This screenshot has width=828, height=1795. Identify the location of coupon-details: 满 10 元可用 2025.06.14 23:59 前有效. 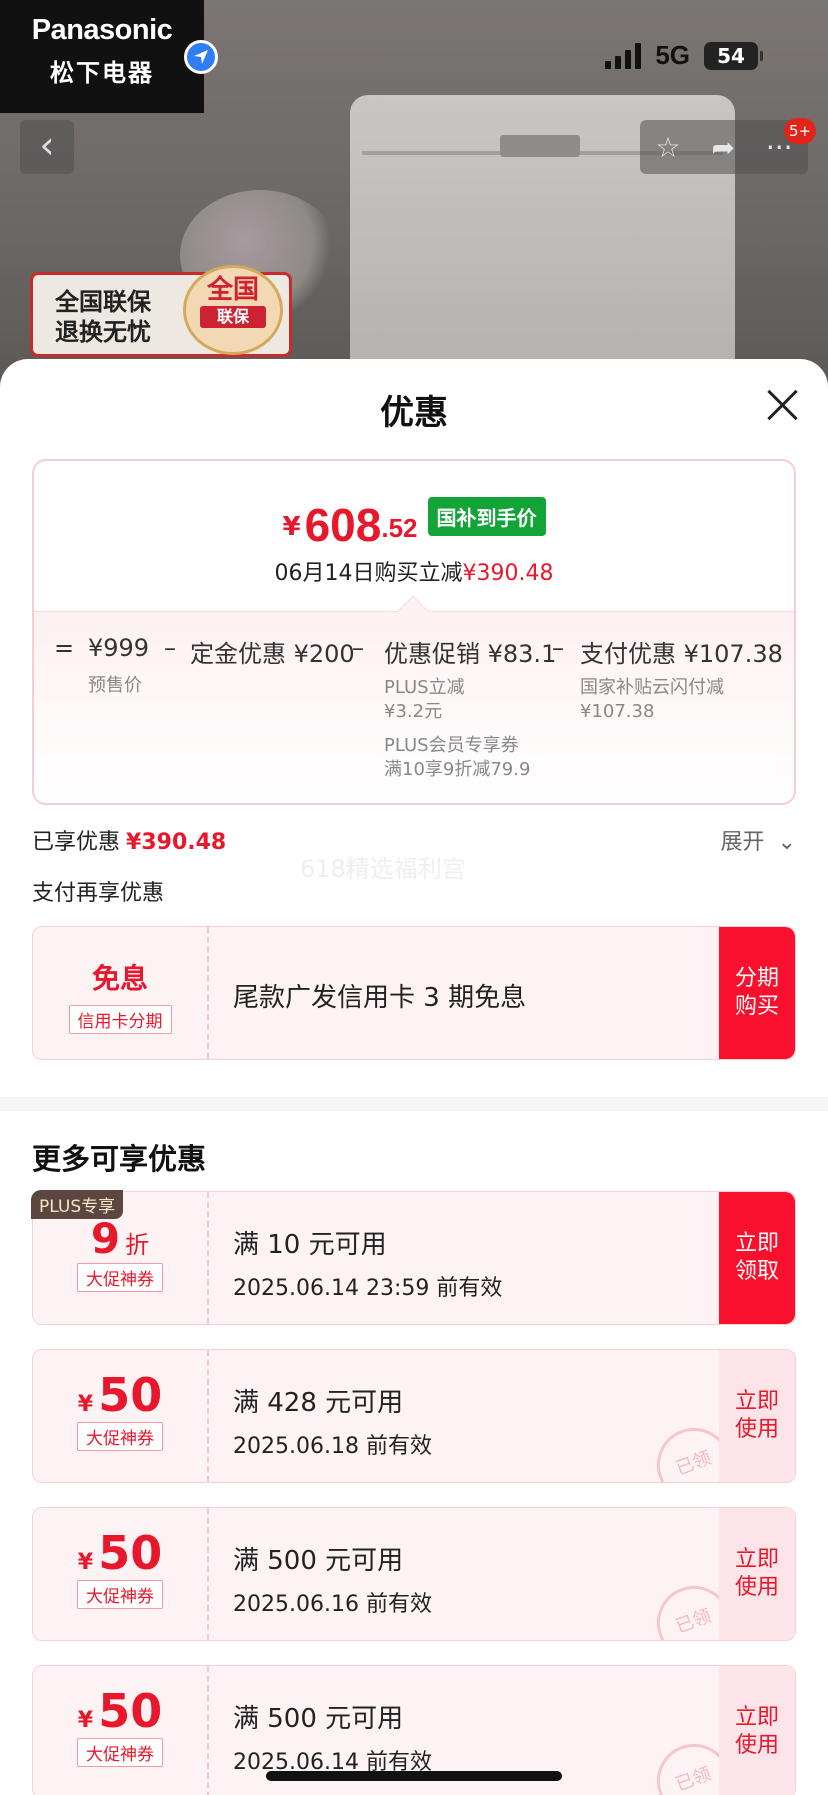
(474, 1258).